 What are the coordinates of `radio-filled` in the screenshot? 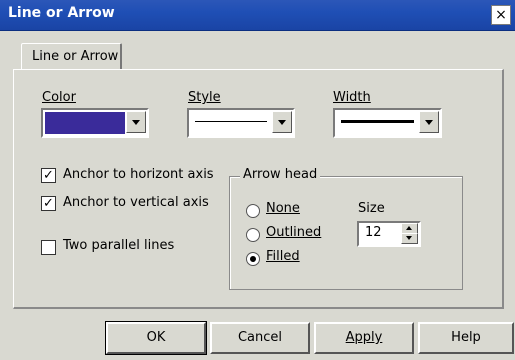 It's located at (253, 259).